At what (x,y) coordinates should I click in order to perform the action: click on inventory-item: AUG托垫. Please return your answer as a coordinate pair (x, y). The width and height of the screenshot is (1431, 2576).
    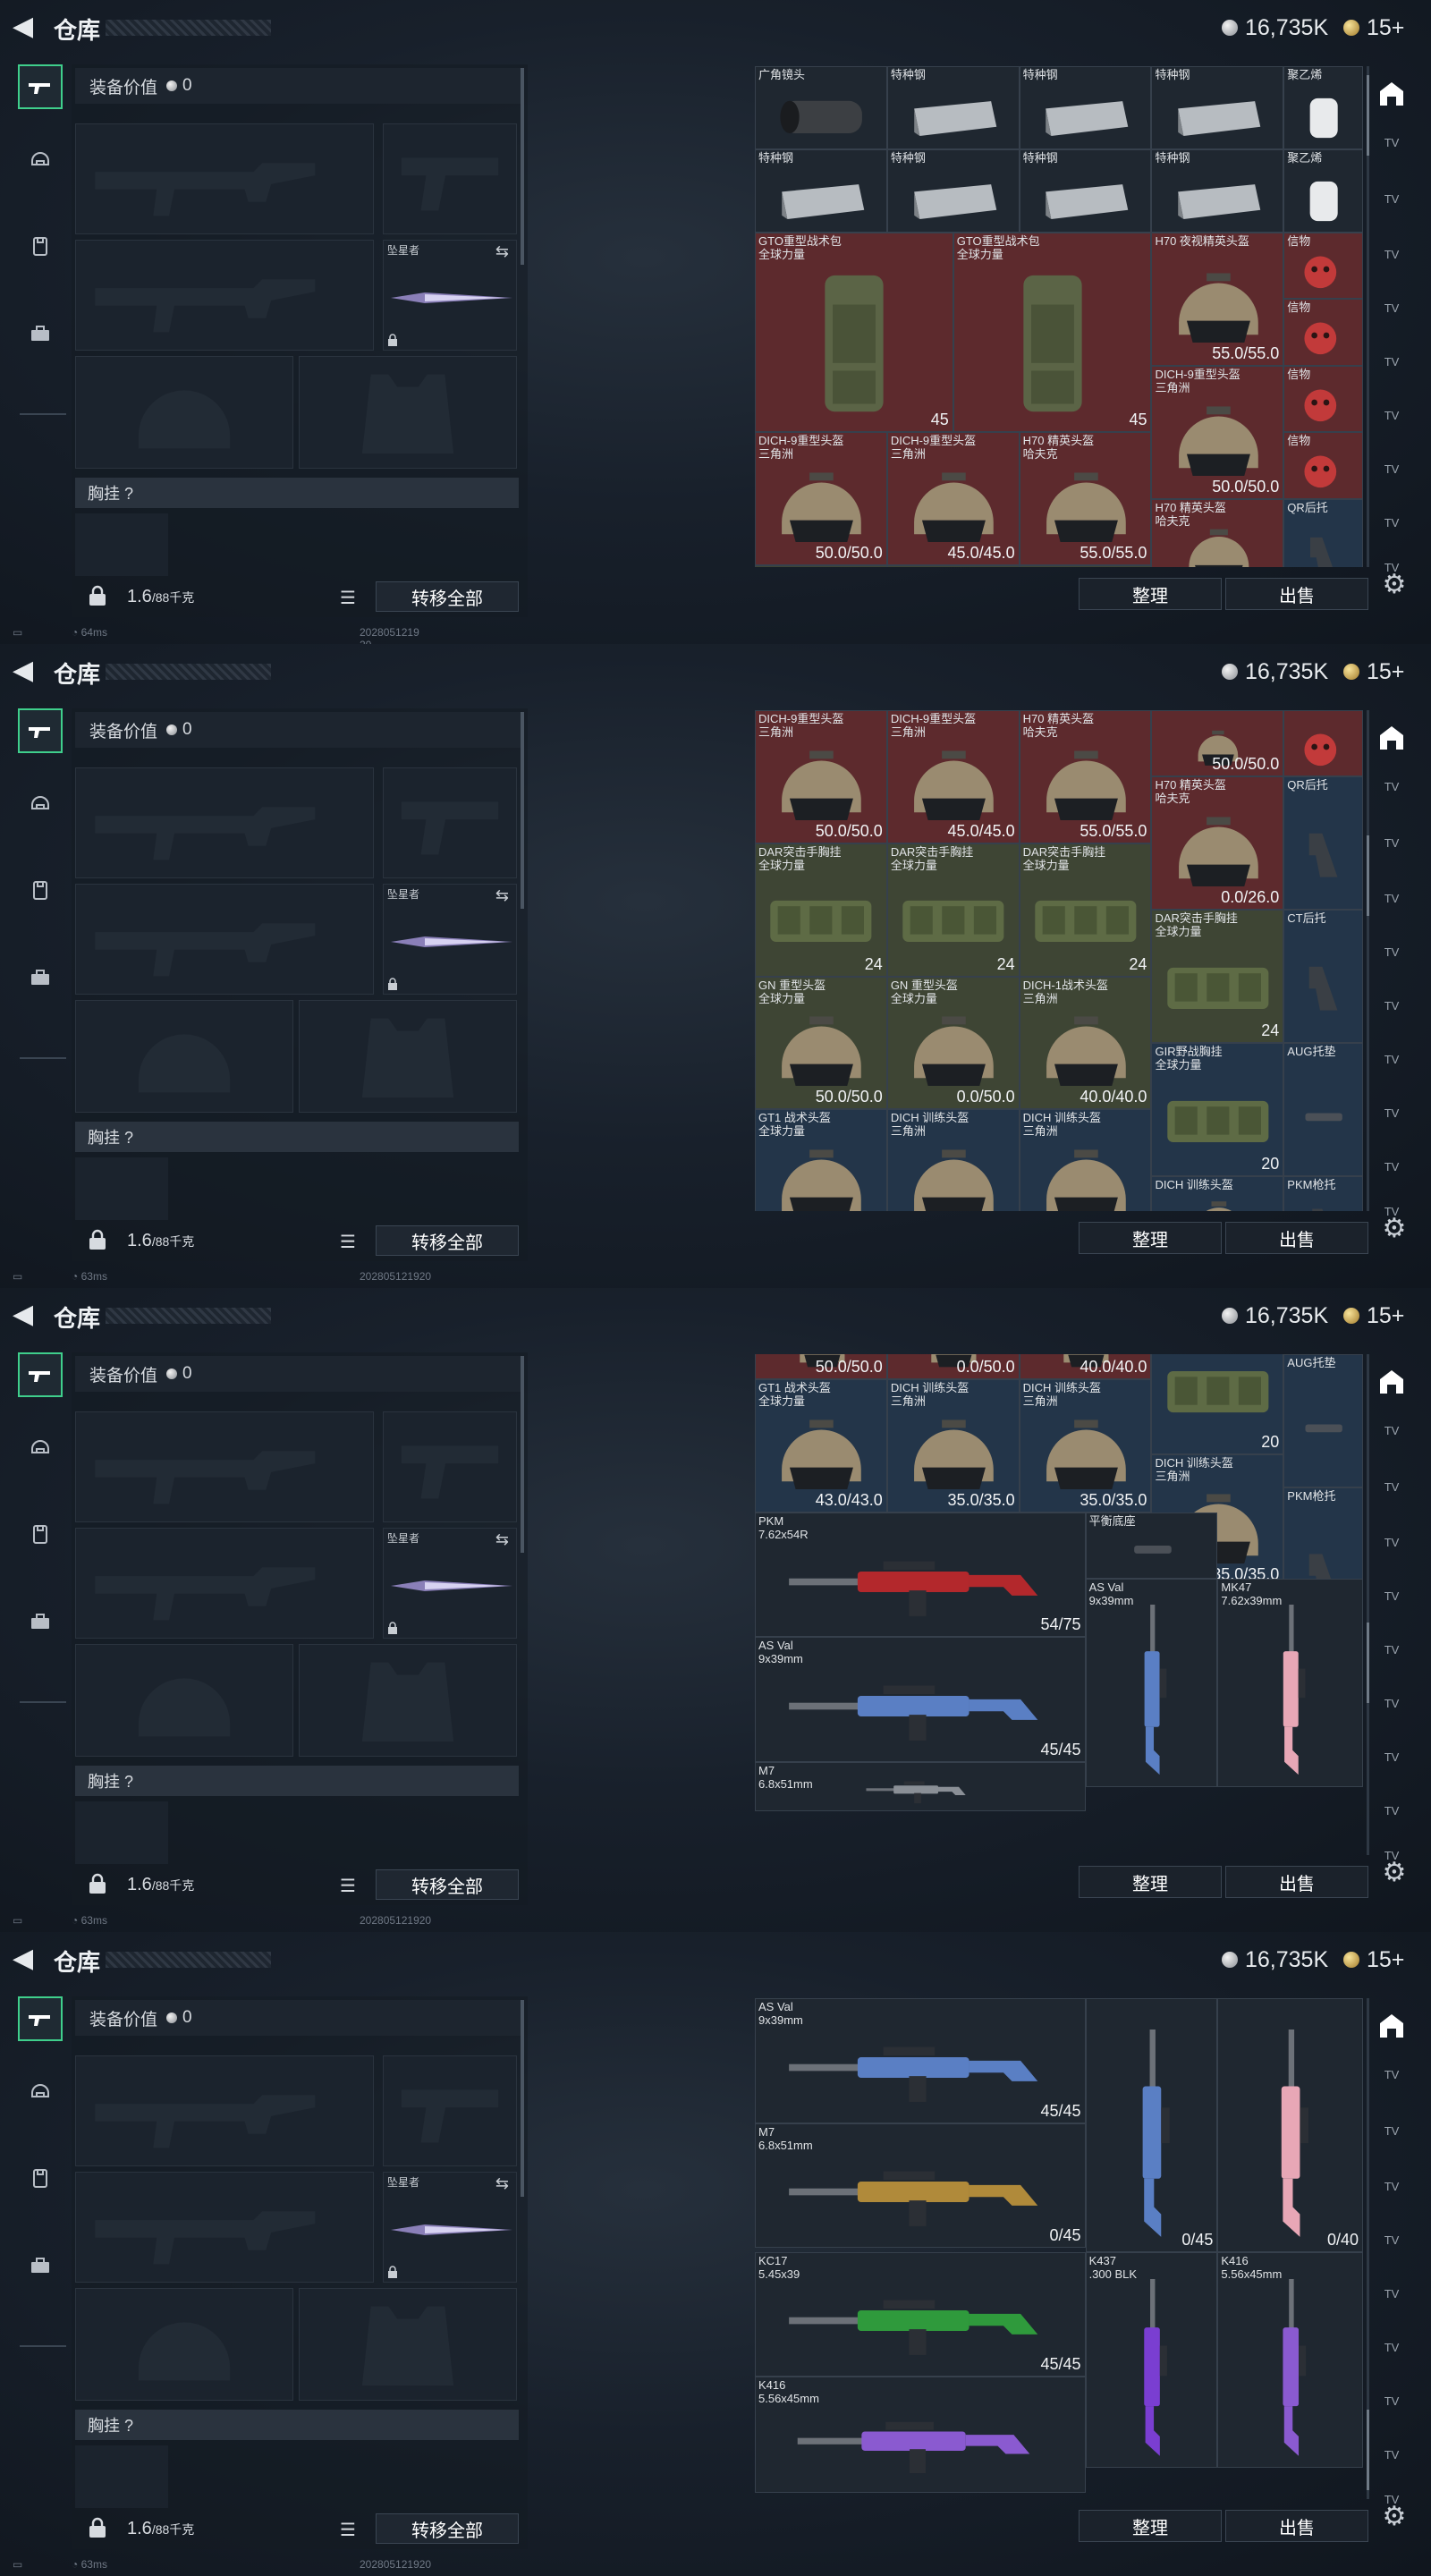
    Looking at the image, I should click on (1323, 1420).